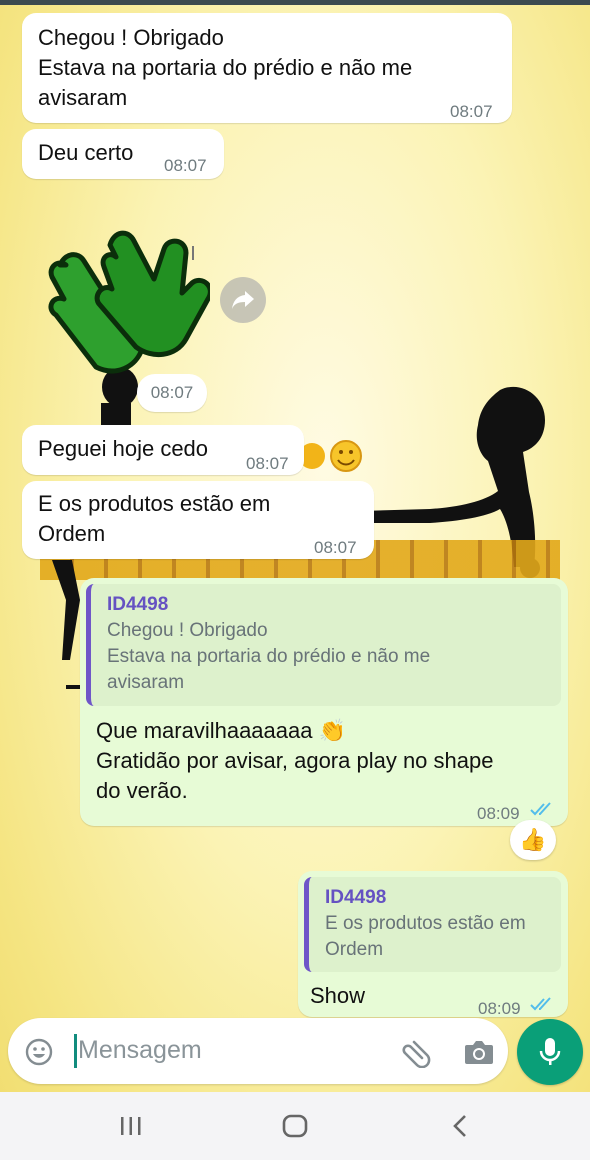  I want to click on message-composer: Mensagem, so click(258, 1051).